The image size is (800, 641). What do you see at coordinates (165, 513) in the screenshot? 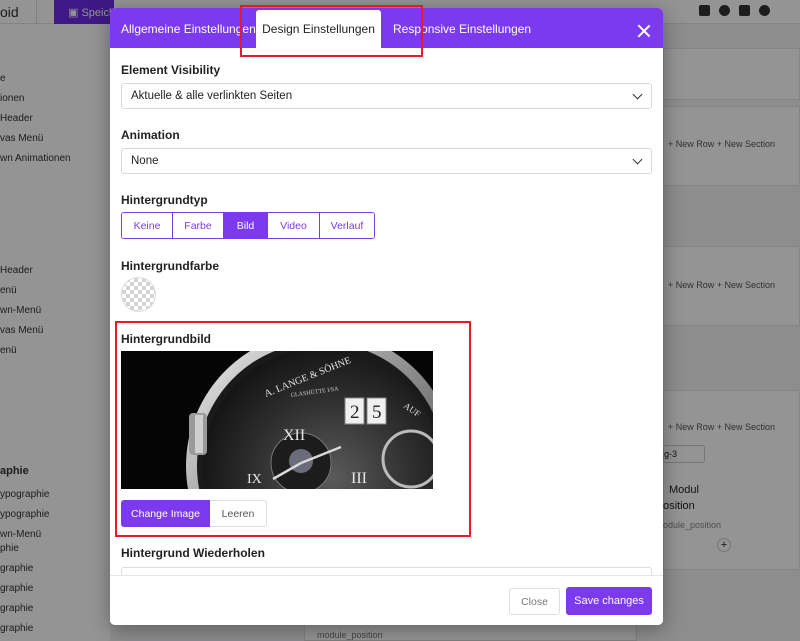
I see `change-image-button: Change Image` at bounding box center [165, 513].